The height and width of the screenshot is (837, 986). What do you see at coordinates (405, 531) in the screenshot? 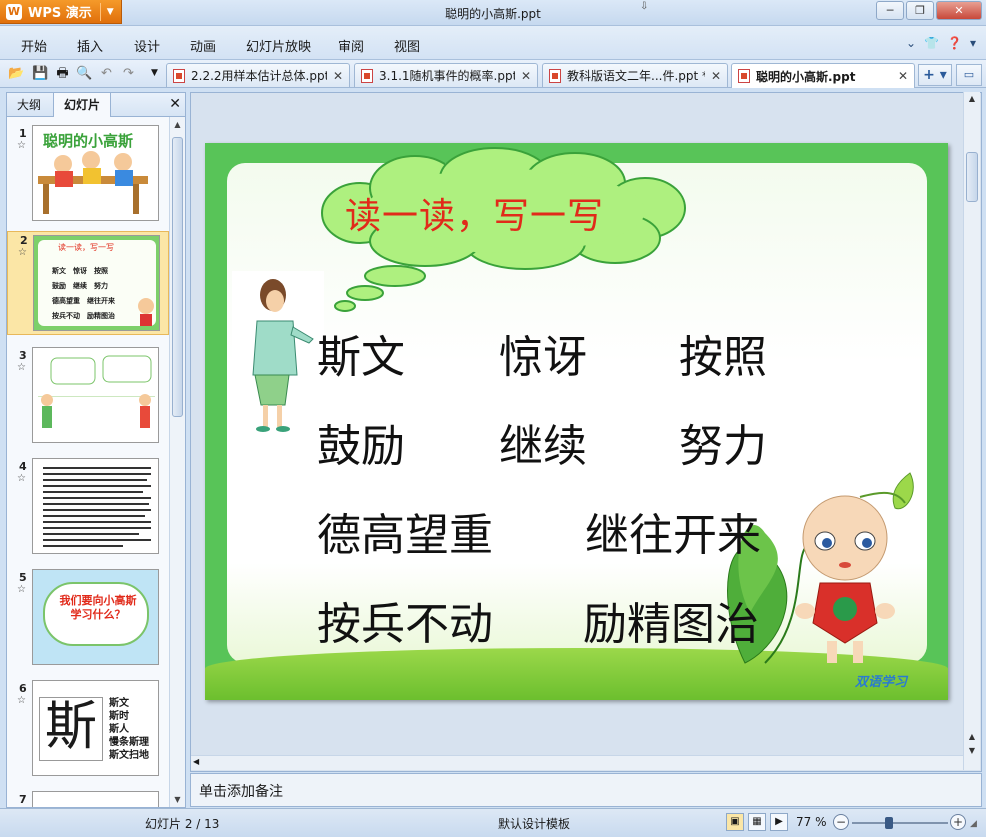
I see `word-item: 德高望重` at bounding box center [405, 531].